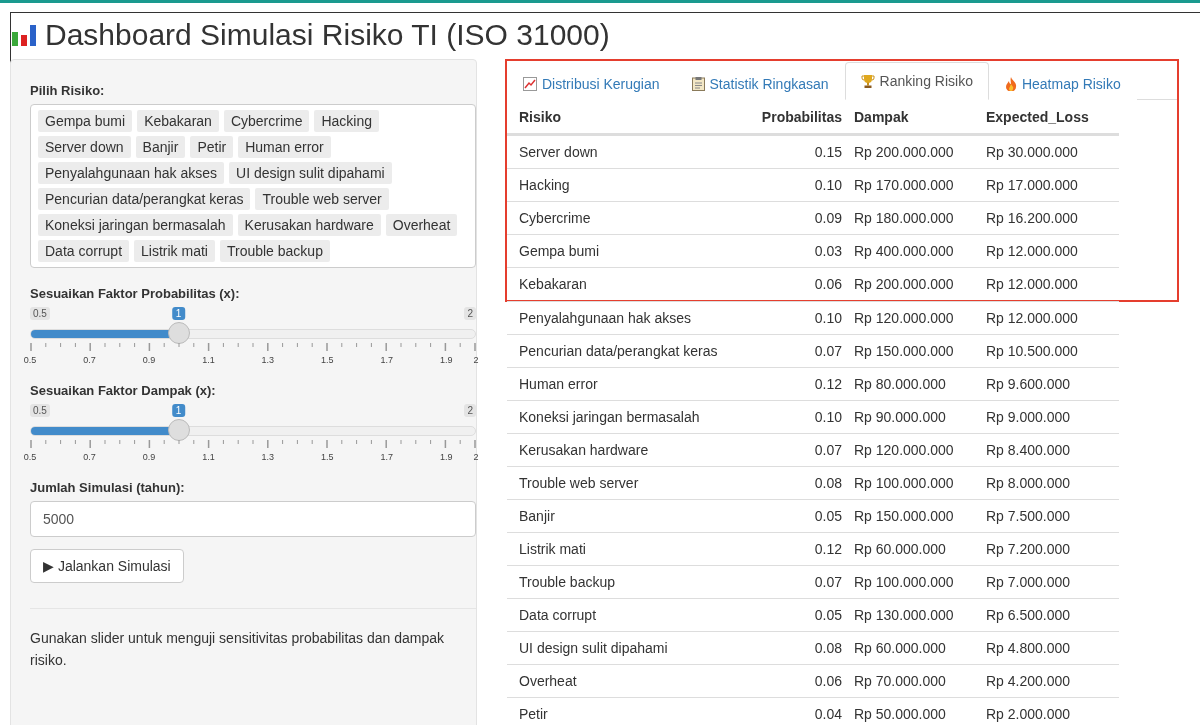 Image resolution: width=1200 pixels, height=725 pixels. What do you see at coordinates (578, 483) in the screenshot?
I see `table-cell-text: Trouble web server` at bounding box center [578, 483].